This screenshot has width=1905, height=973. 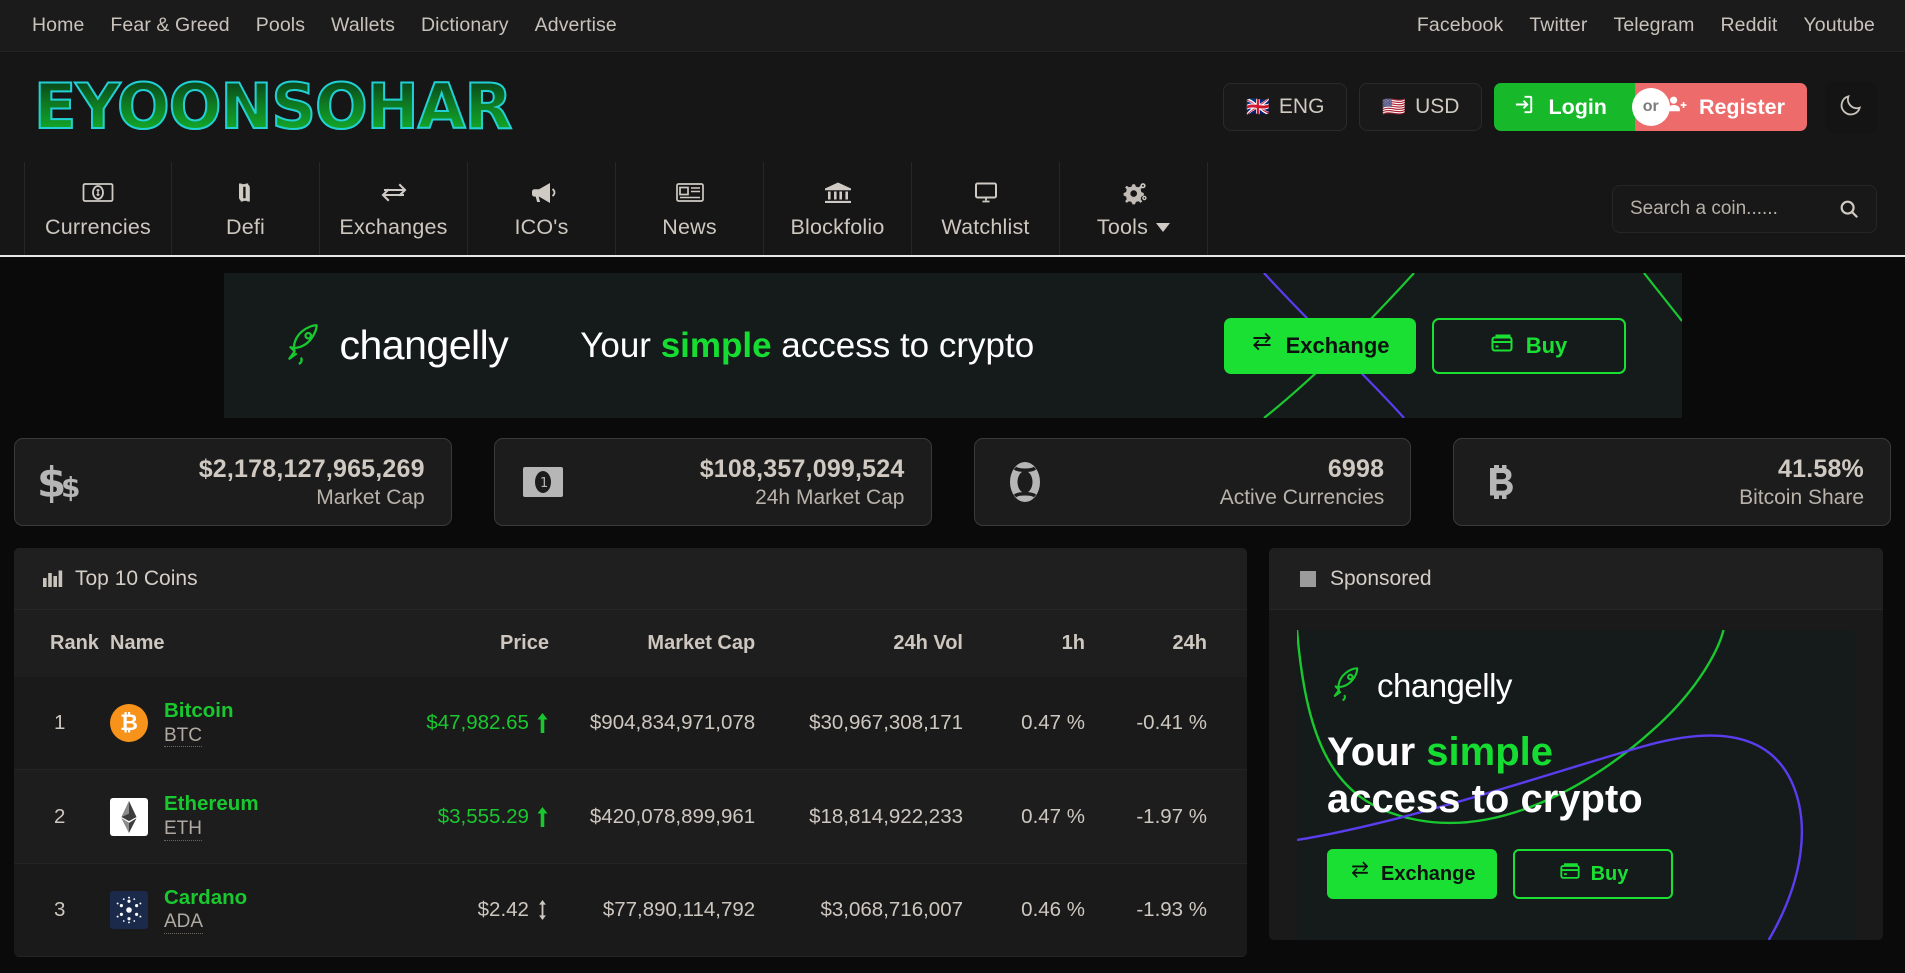 What do you see at coordinates (260, 643) in the screenshot?
I see `col-header-name: Name` at bounding box center [260, 643].